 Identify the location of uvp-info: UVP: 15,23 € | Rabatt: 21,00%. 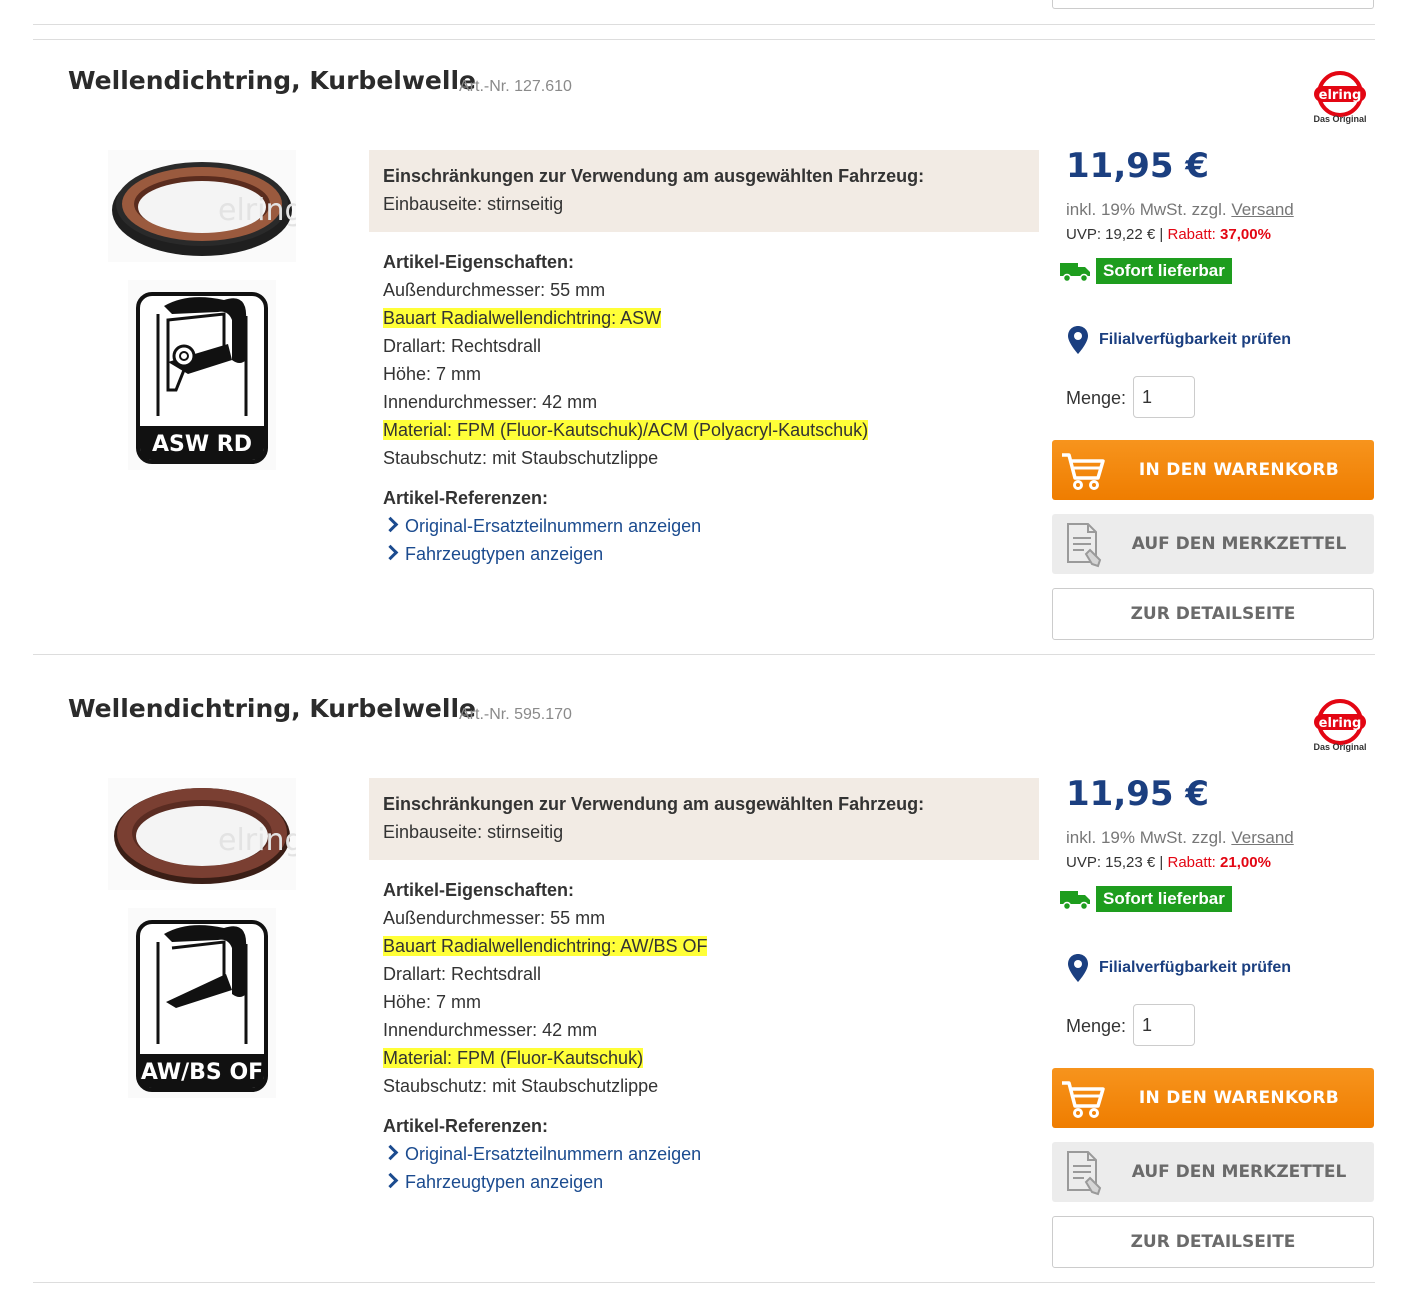
(1168, 862).